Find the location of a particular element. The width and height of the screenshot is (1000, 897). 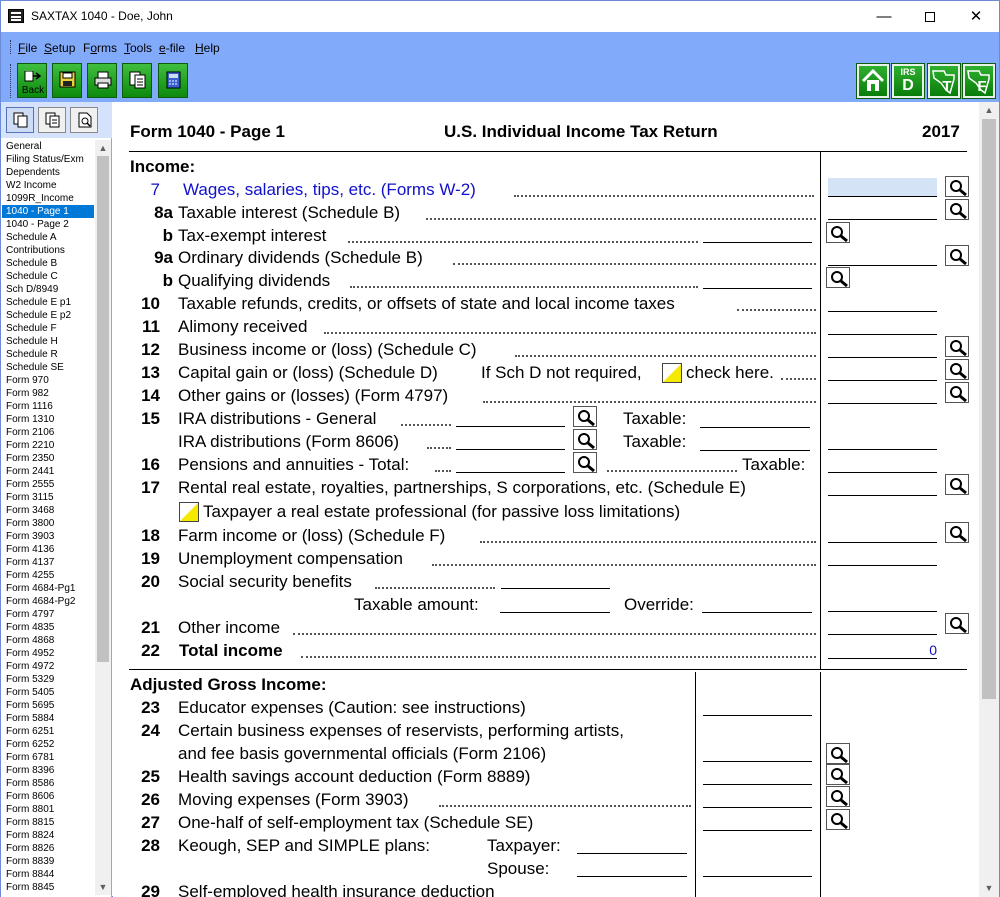

sidebar-item: Form 8586 is located at coordinates (48, 783).